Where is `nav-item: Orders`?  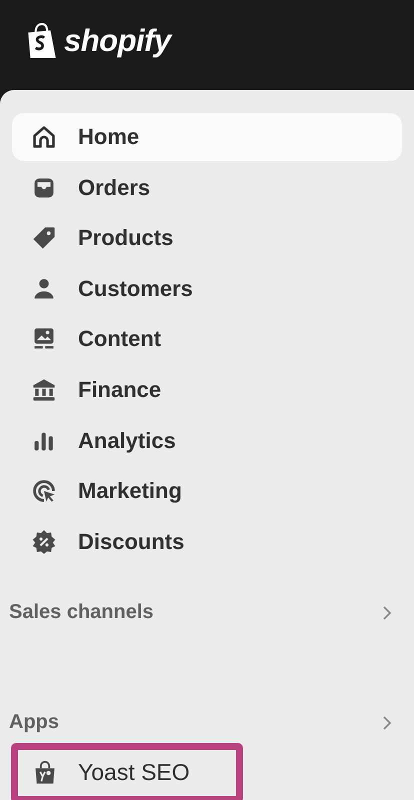 nav-item: Orders is located at coordinates (207, 188).